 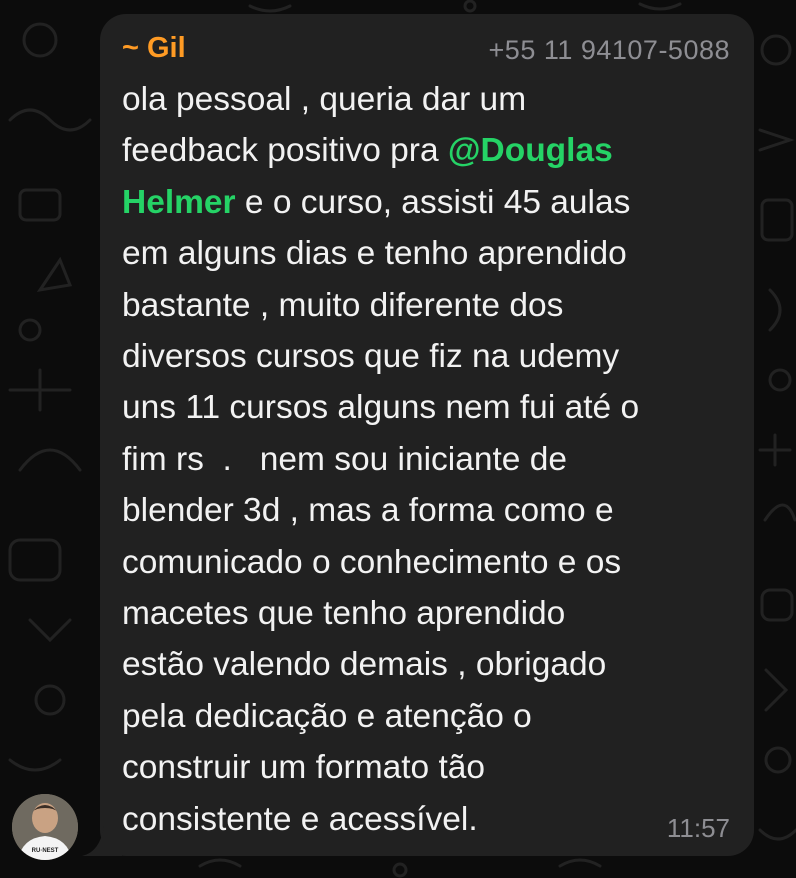 I want to click on message-line: e o curso, assisti 45 aulas, so click(x=433, y=202).